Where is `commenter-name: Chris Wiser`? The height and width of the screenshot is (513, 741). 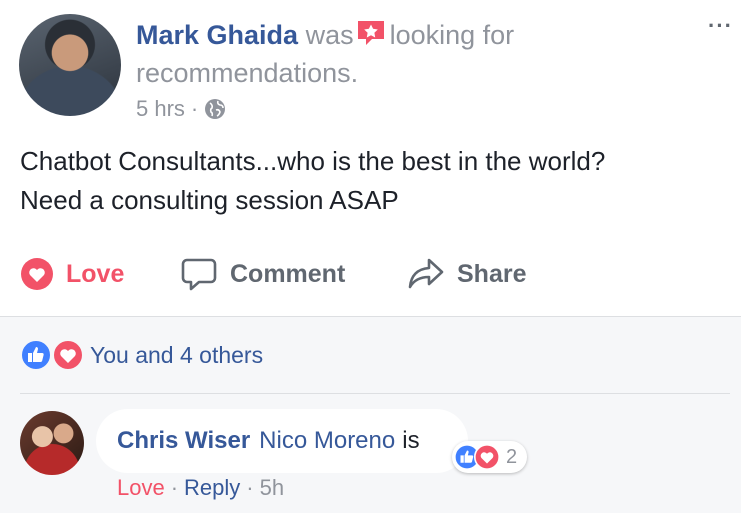
commenter-name: Chris Wiser is located at coordinates (183, 441).